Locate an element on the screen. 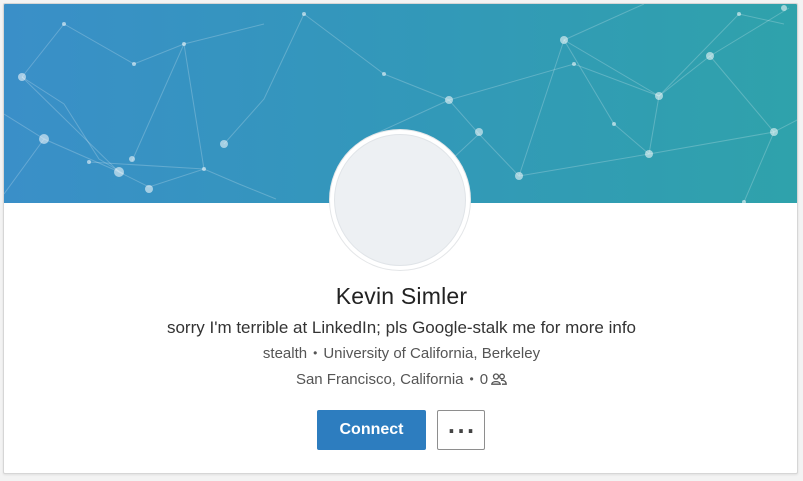  avatar-placeholder is located at coordinates (400, 200).